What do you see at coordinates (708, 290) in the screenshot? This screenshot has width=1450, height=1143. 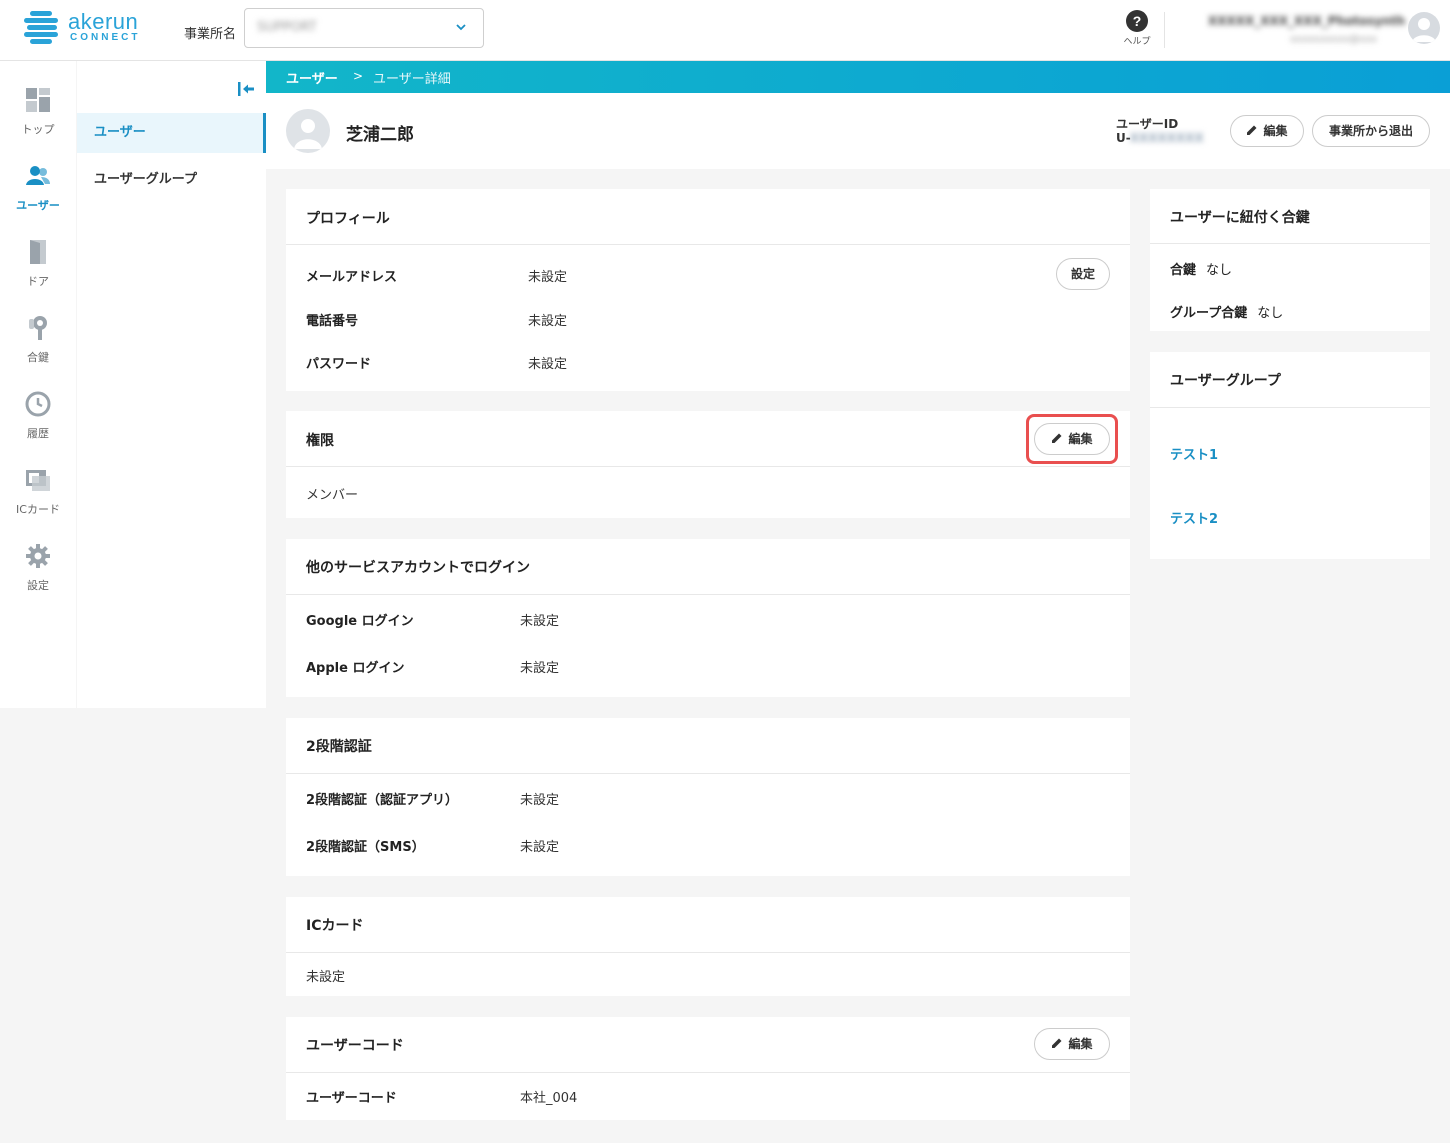 I see `profile-card: プロフィール 設定 メールアドレス 未設定 電話番号 未設定 パスワード 未設定` at bounding box center [708, 290].